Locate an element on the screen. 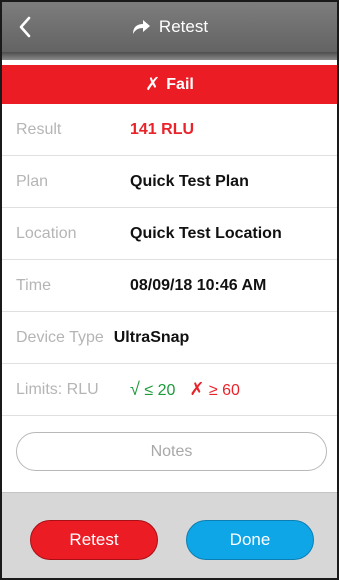  back-button is located at coordinates (25, 27).